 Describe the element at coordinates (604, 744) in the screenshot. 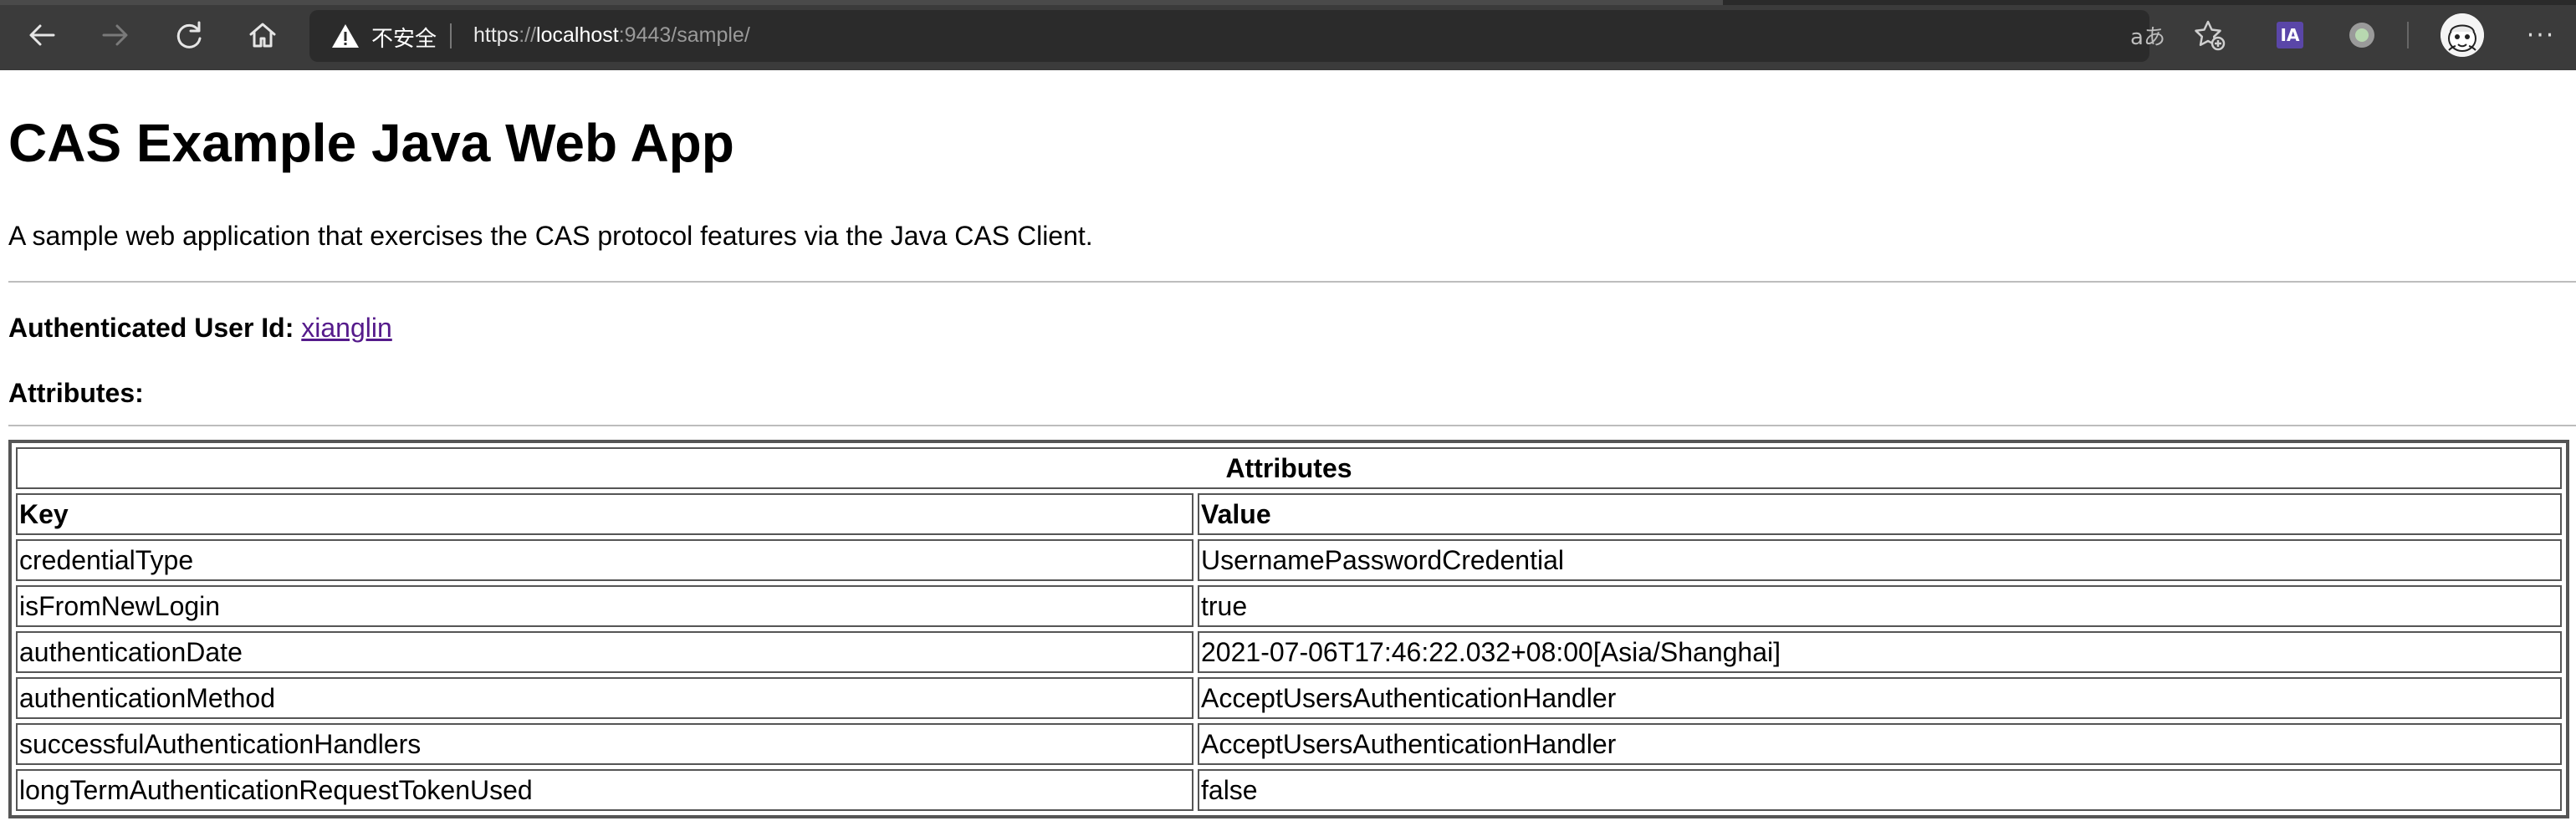

I see `attribute-key: successfulAuthenticationHandlers` at that location.